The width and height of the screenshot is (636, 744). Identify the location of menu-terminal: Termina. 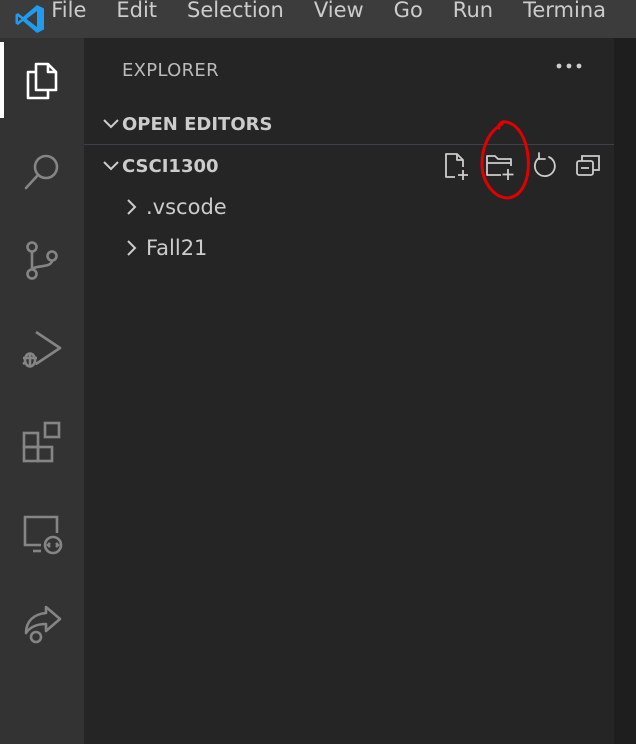
(572, 10).